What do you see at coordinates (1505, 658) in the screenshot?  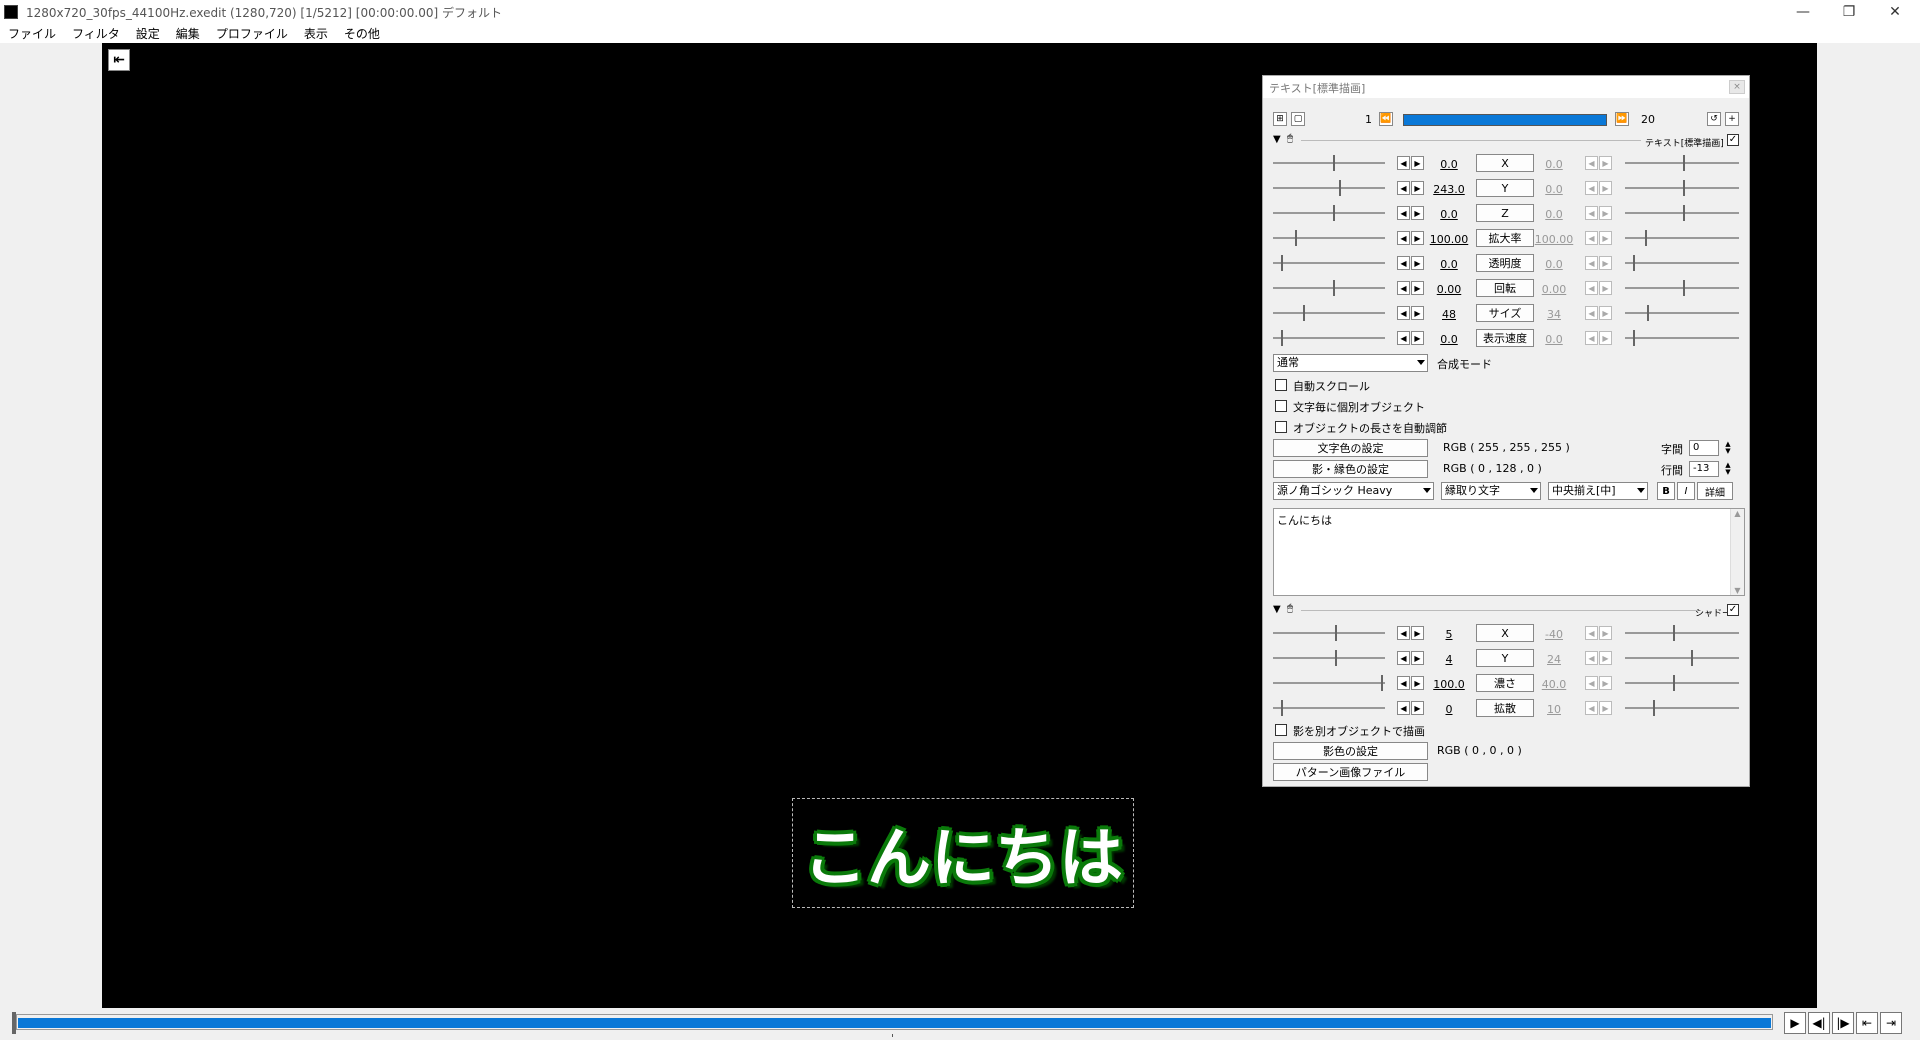 I see `param-name-button: Y` at bounding box center [1505, 658].